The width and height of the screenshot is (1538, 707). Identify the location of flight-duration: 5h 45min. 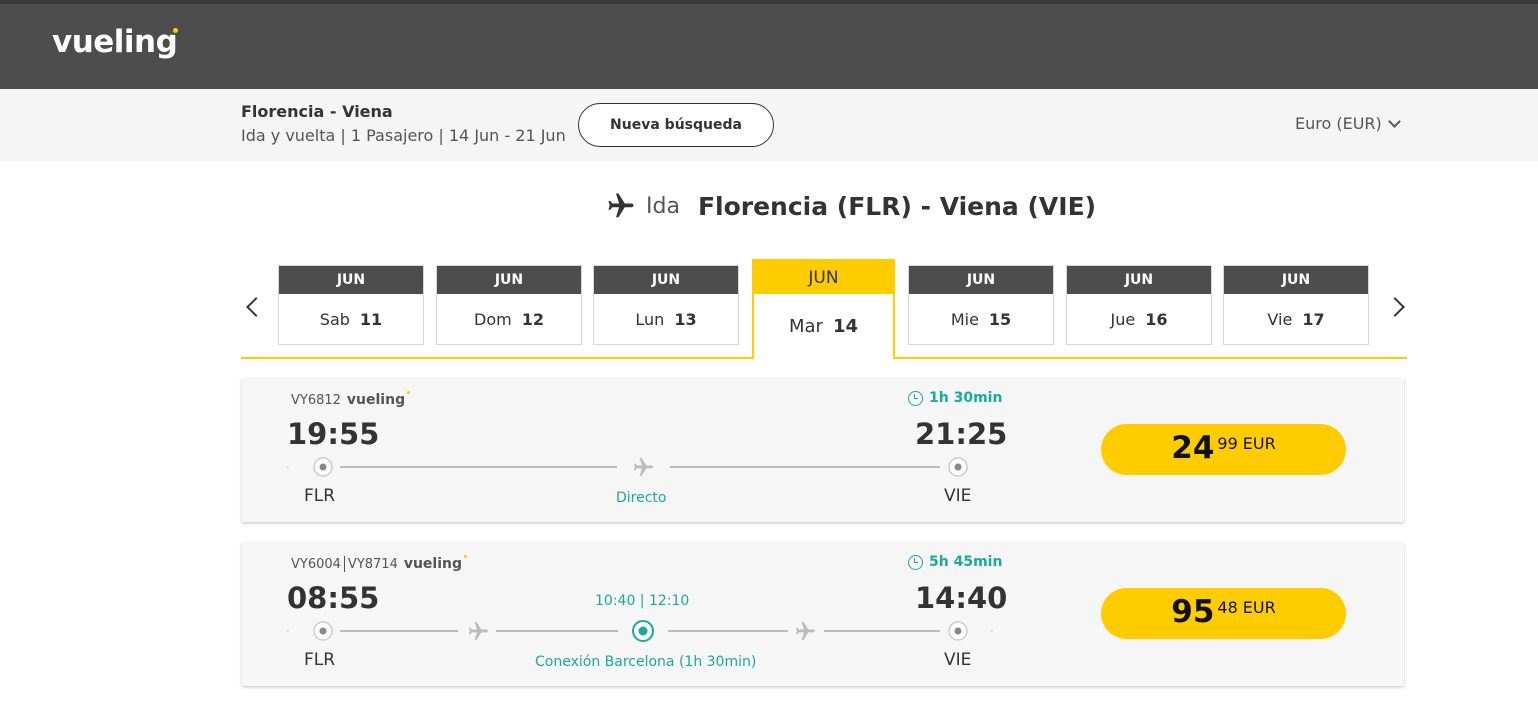
(955, 562).